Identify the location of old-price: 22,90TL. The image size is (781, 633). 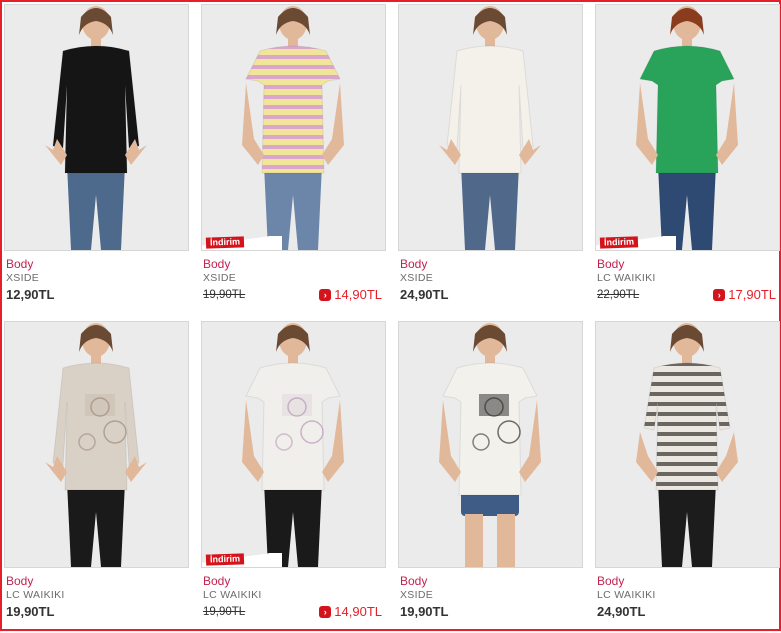
(618, 295).